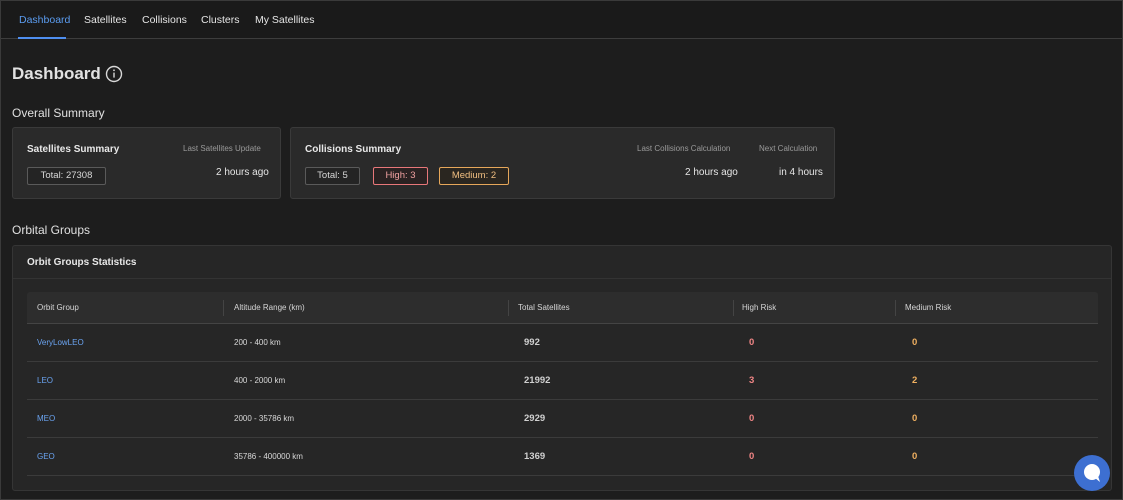  I want to click on tab-dashboard: Dashboard, so click(44, 20).